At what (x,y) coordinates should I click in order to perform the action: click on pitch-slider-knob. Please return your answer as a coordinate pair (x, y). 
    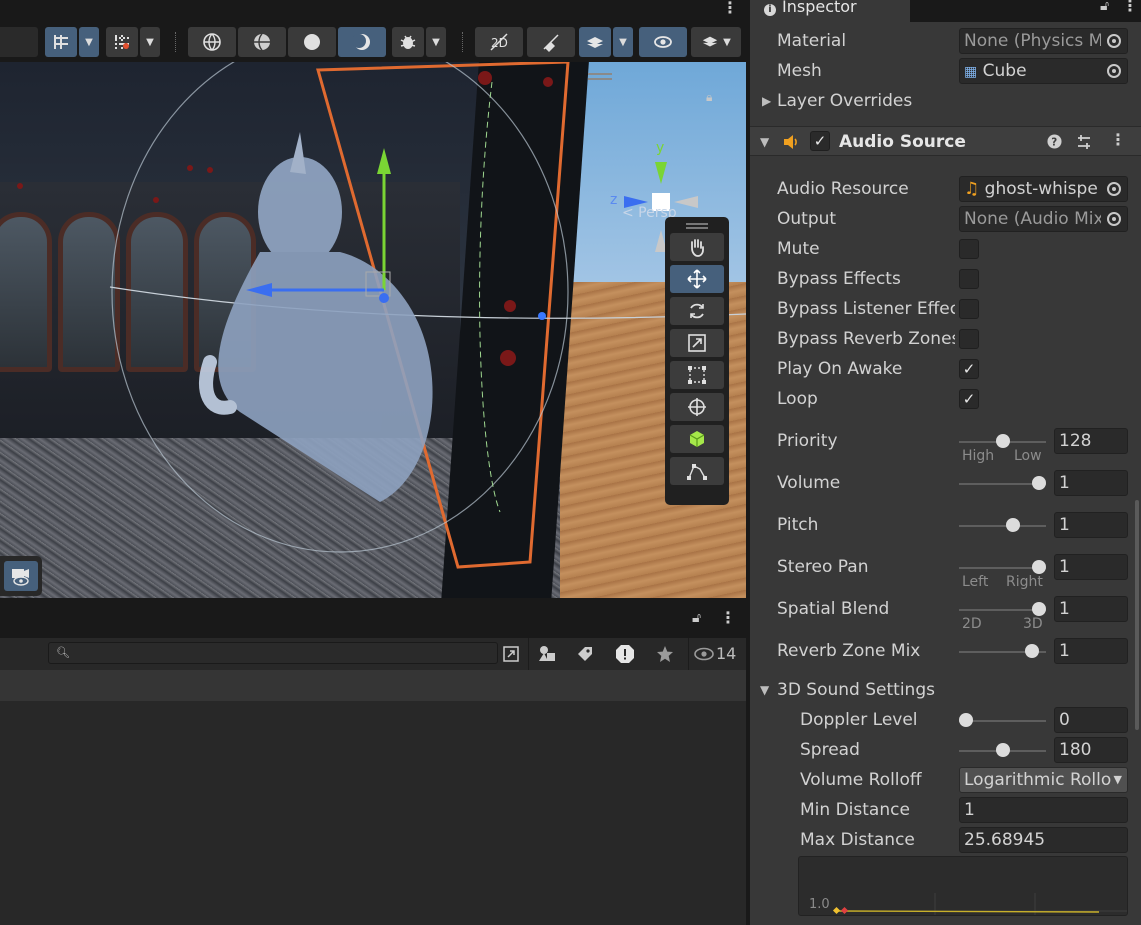
    Looking at the image, I should click on (1012, 525).